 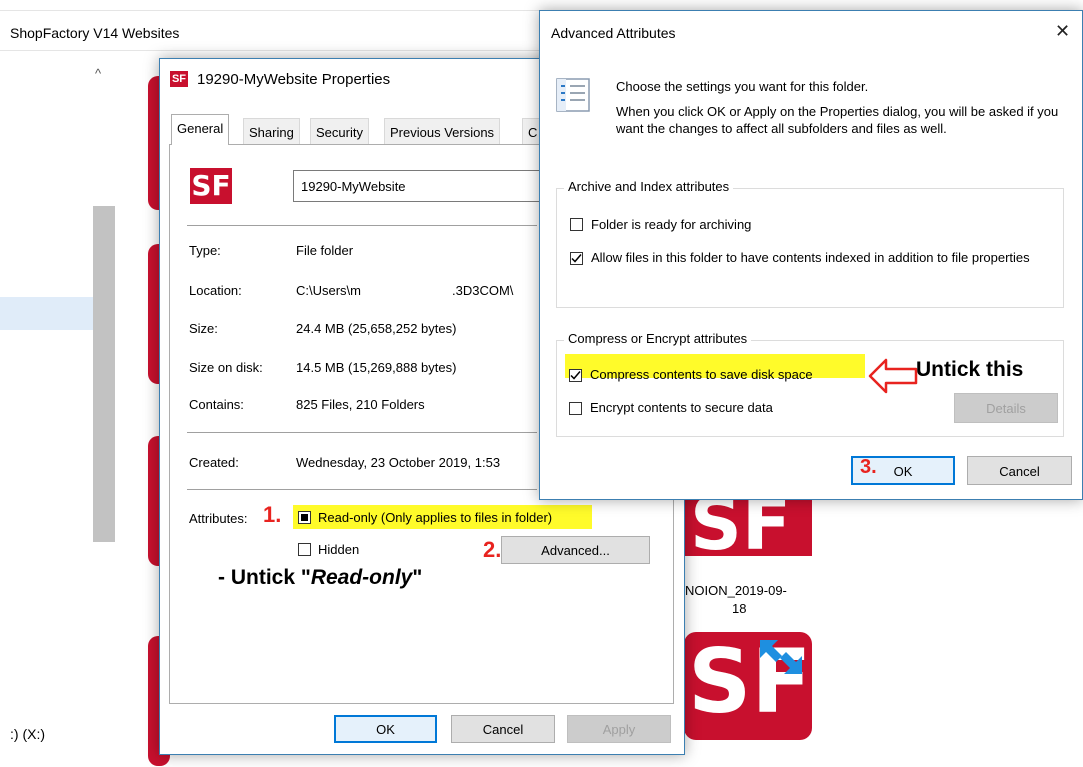 What do you see at coordinates (339, 131) in the screenshot?
I see `tab-security: Security` at bounding box center [339, 131].